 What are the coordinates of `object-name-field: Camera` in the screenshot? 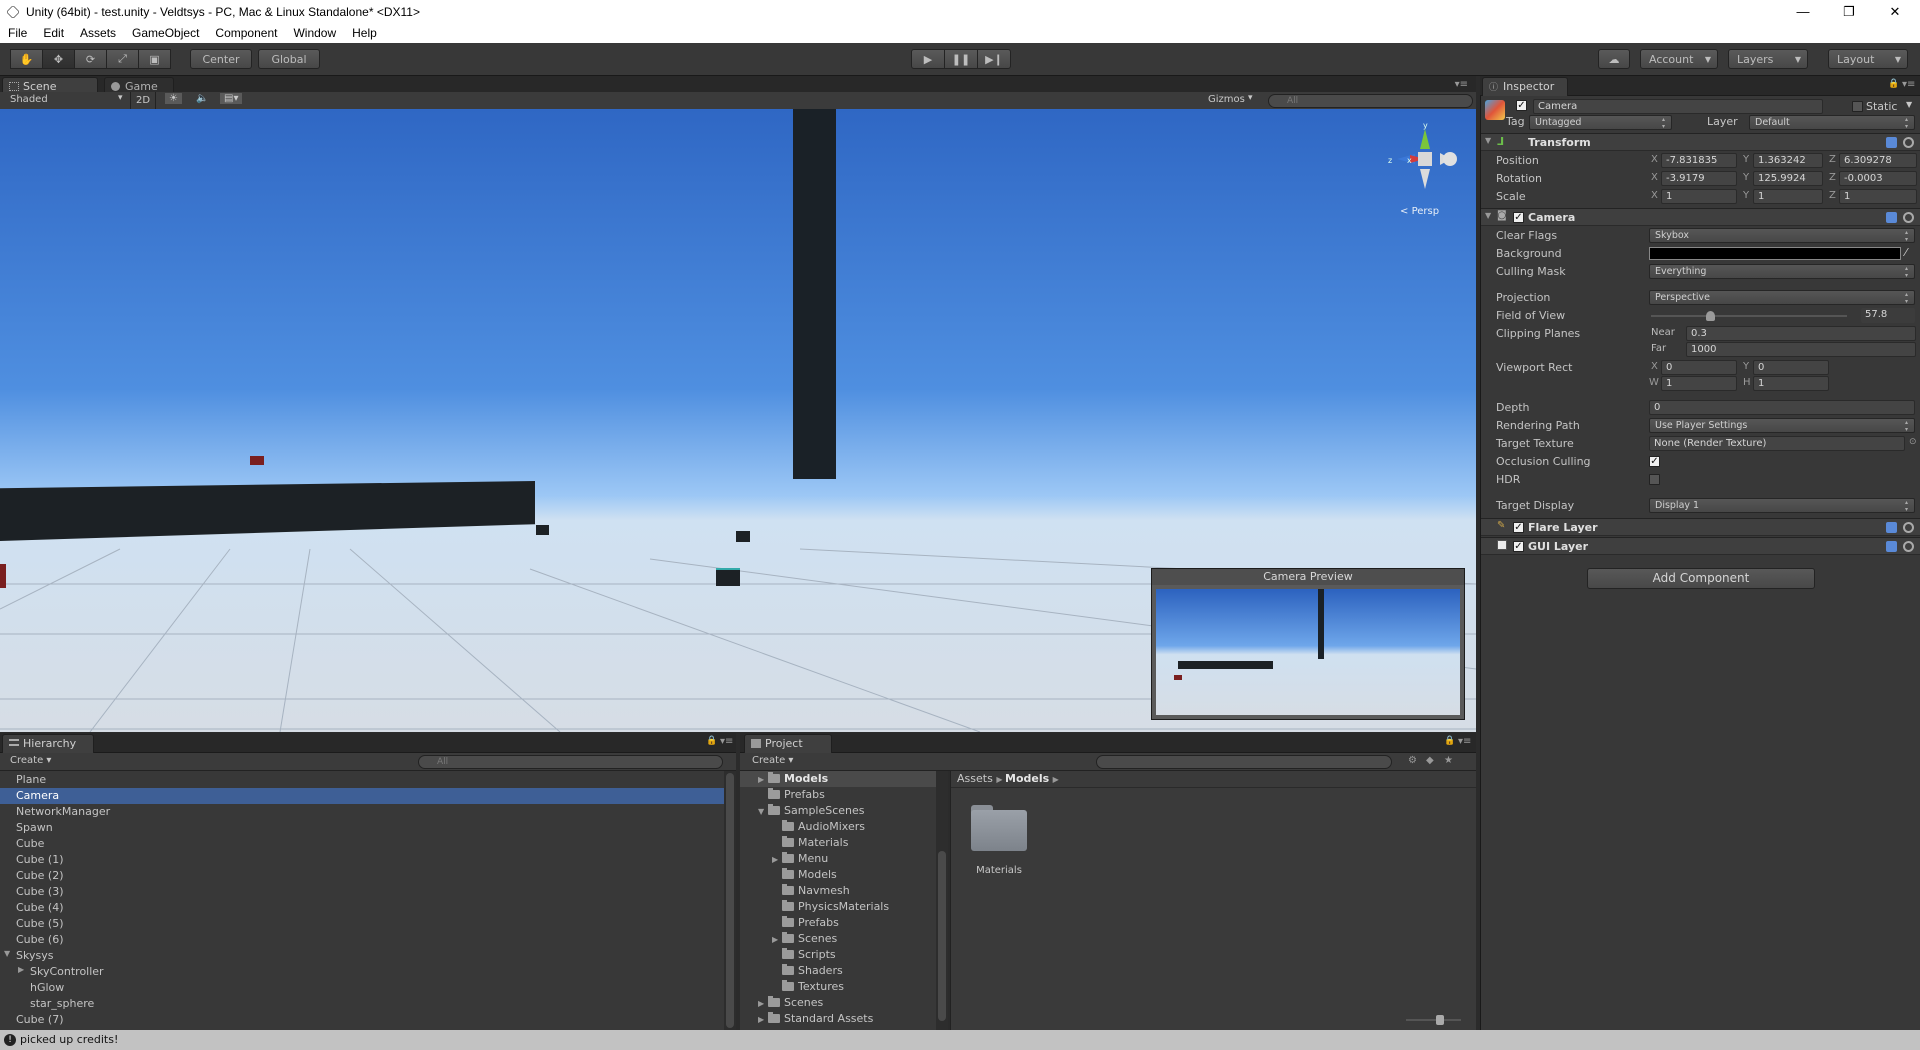 It's located at (1678, 106).